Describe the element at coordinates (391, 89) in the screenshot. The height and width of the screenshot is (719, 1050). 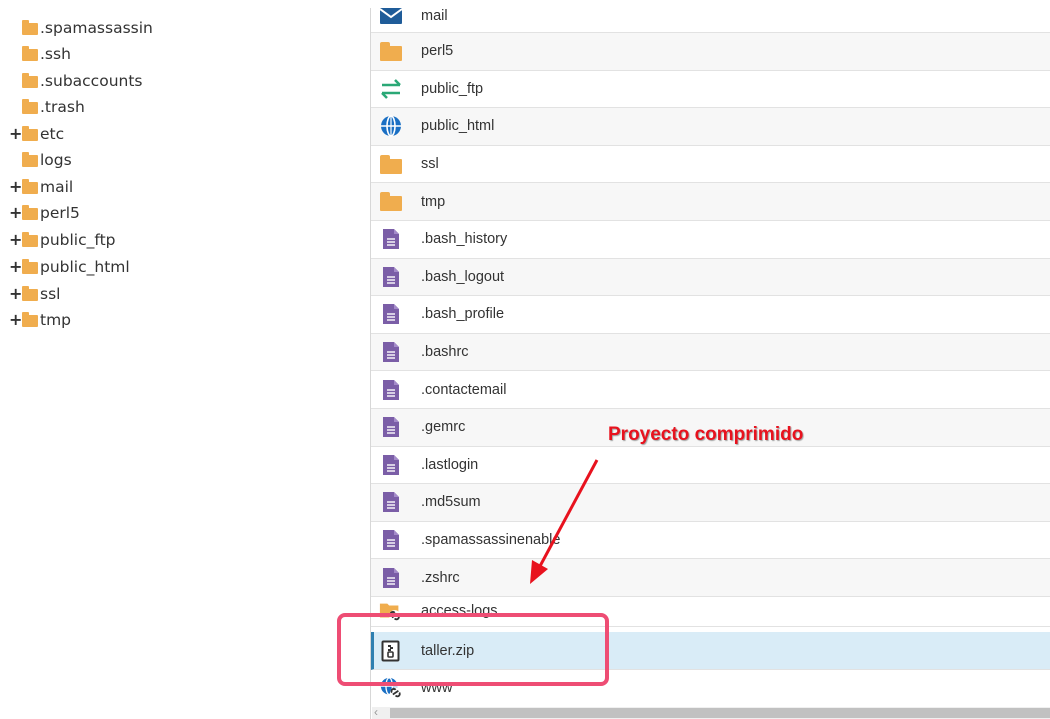
I see `transfer-arrows-icon` at that location.